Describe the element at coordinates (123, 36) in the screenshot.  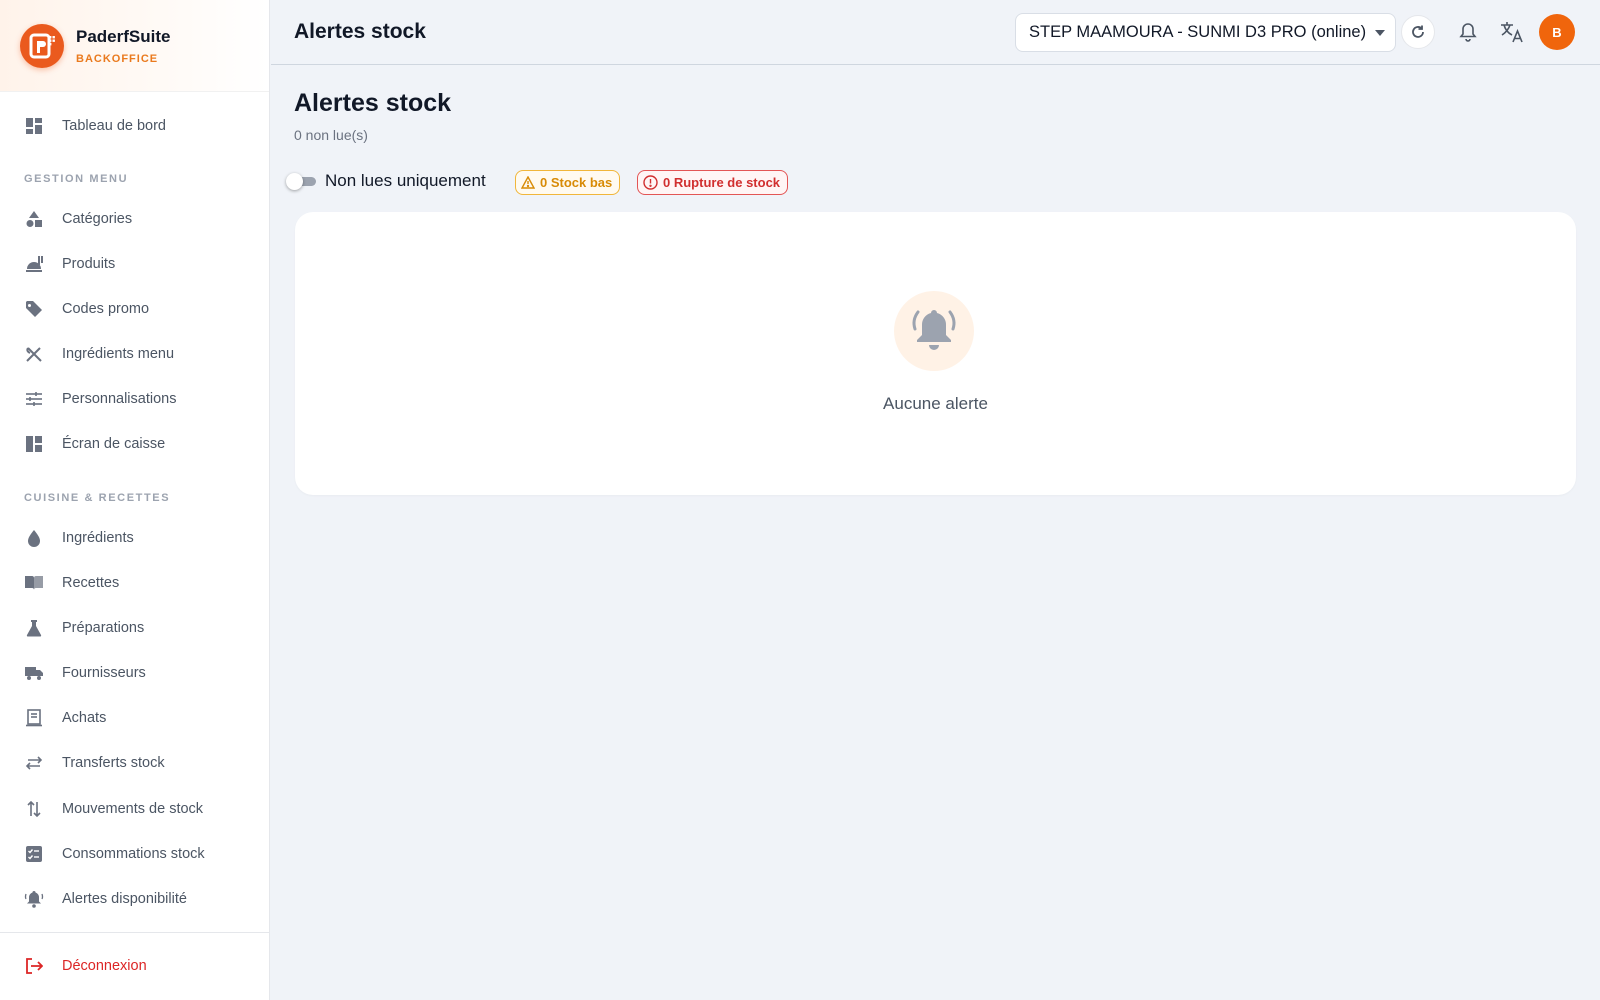
I see `brand-name: PaderfSuite` at that location.